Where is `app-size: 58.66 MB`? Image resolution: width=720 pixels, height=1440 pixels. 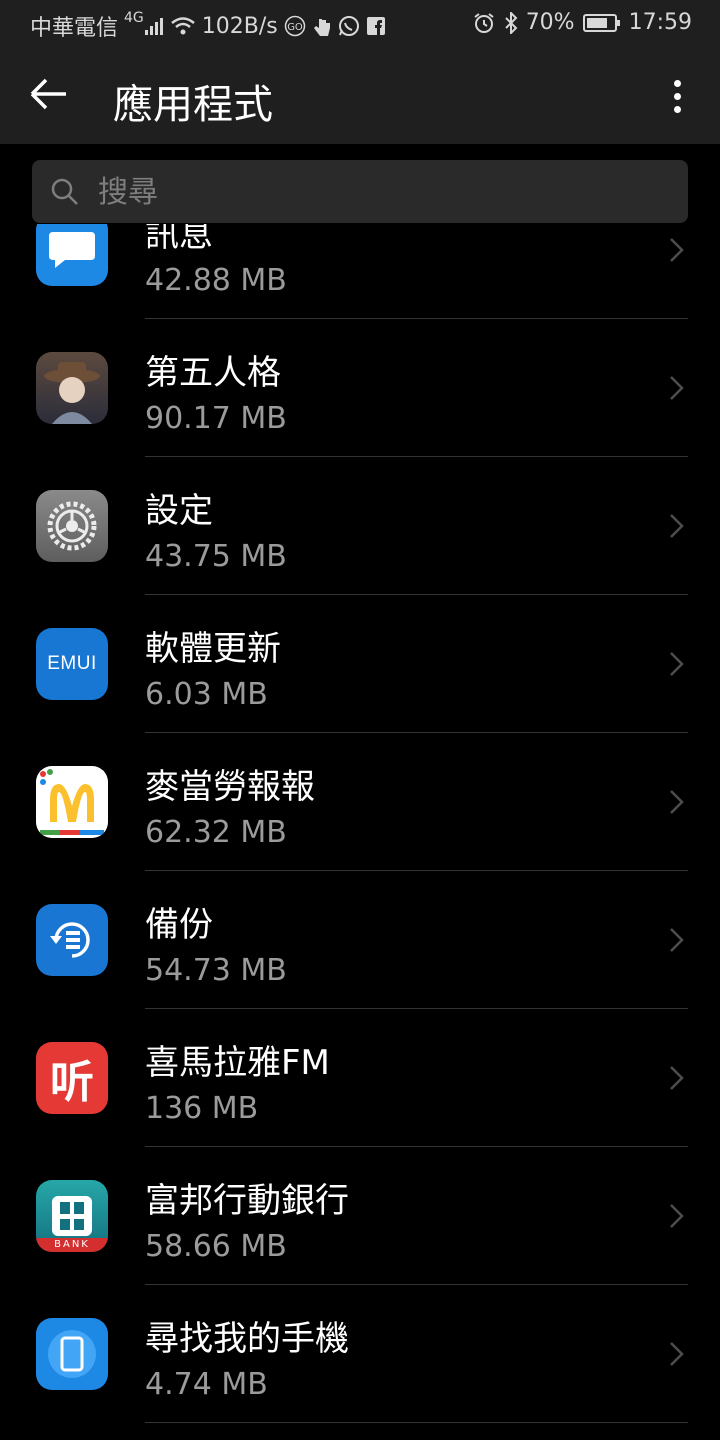
app-size: 58.66 MB is located at coordinates (216, 1246).